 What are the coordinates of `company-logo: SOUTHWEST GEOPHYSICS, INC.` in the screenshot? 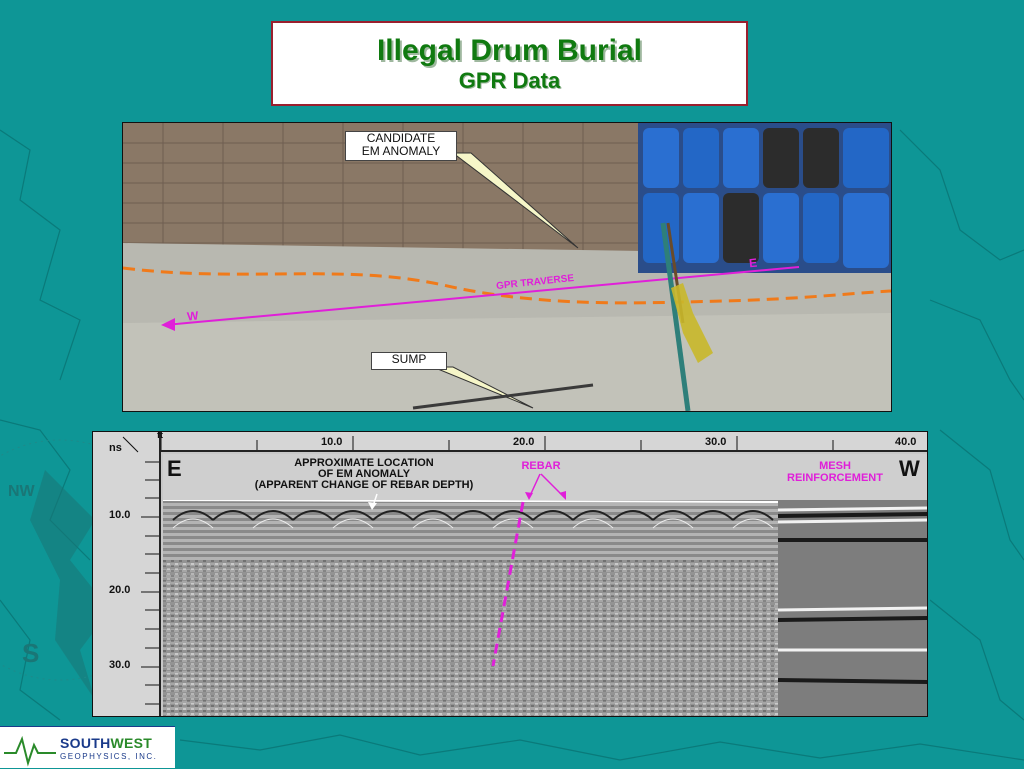 It's located at (87, 747).